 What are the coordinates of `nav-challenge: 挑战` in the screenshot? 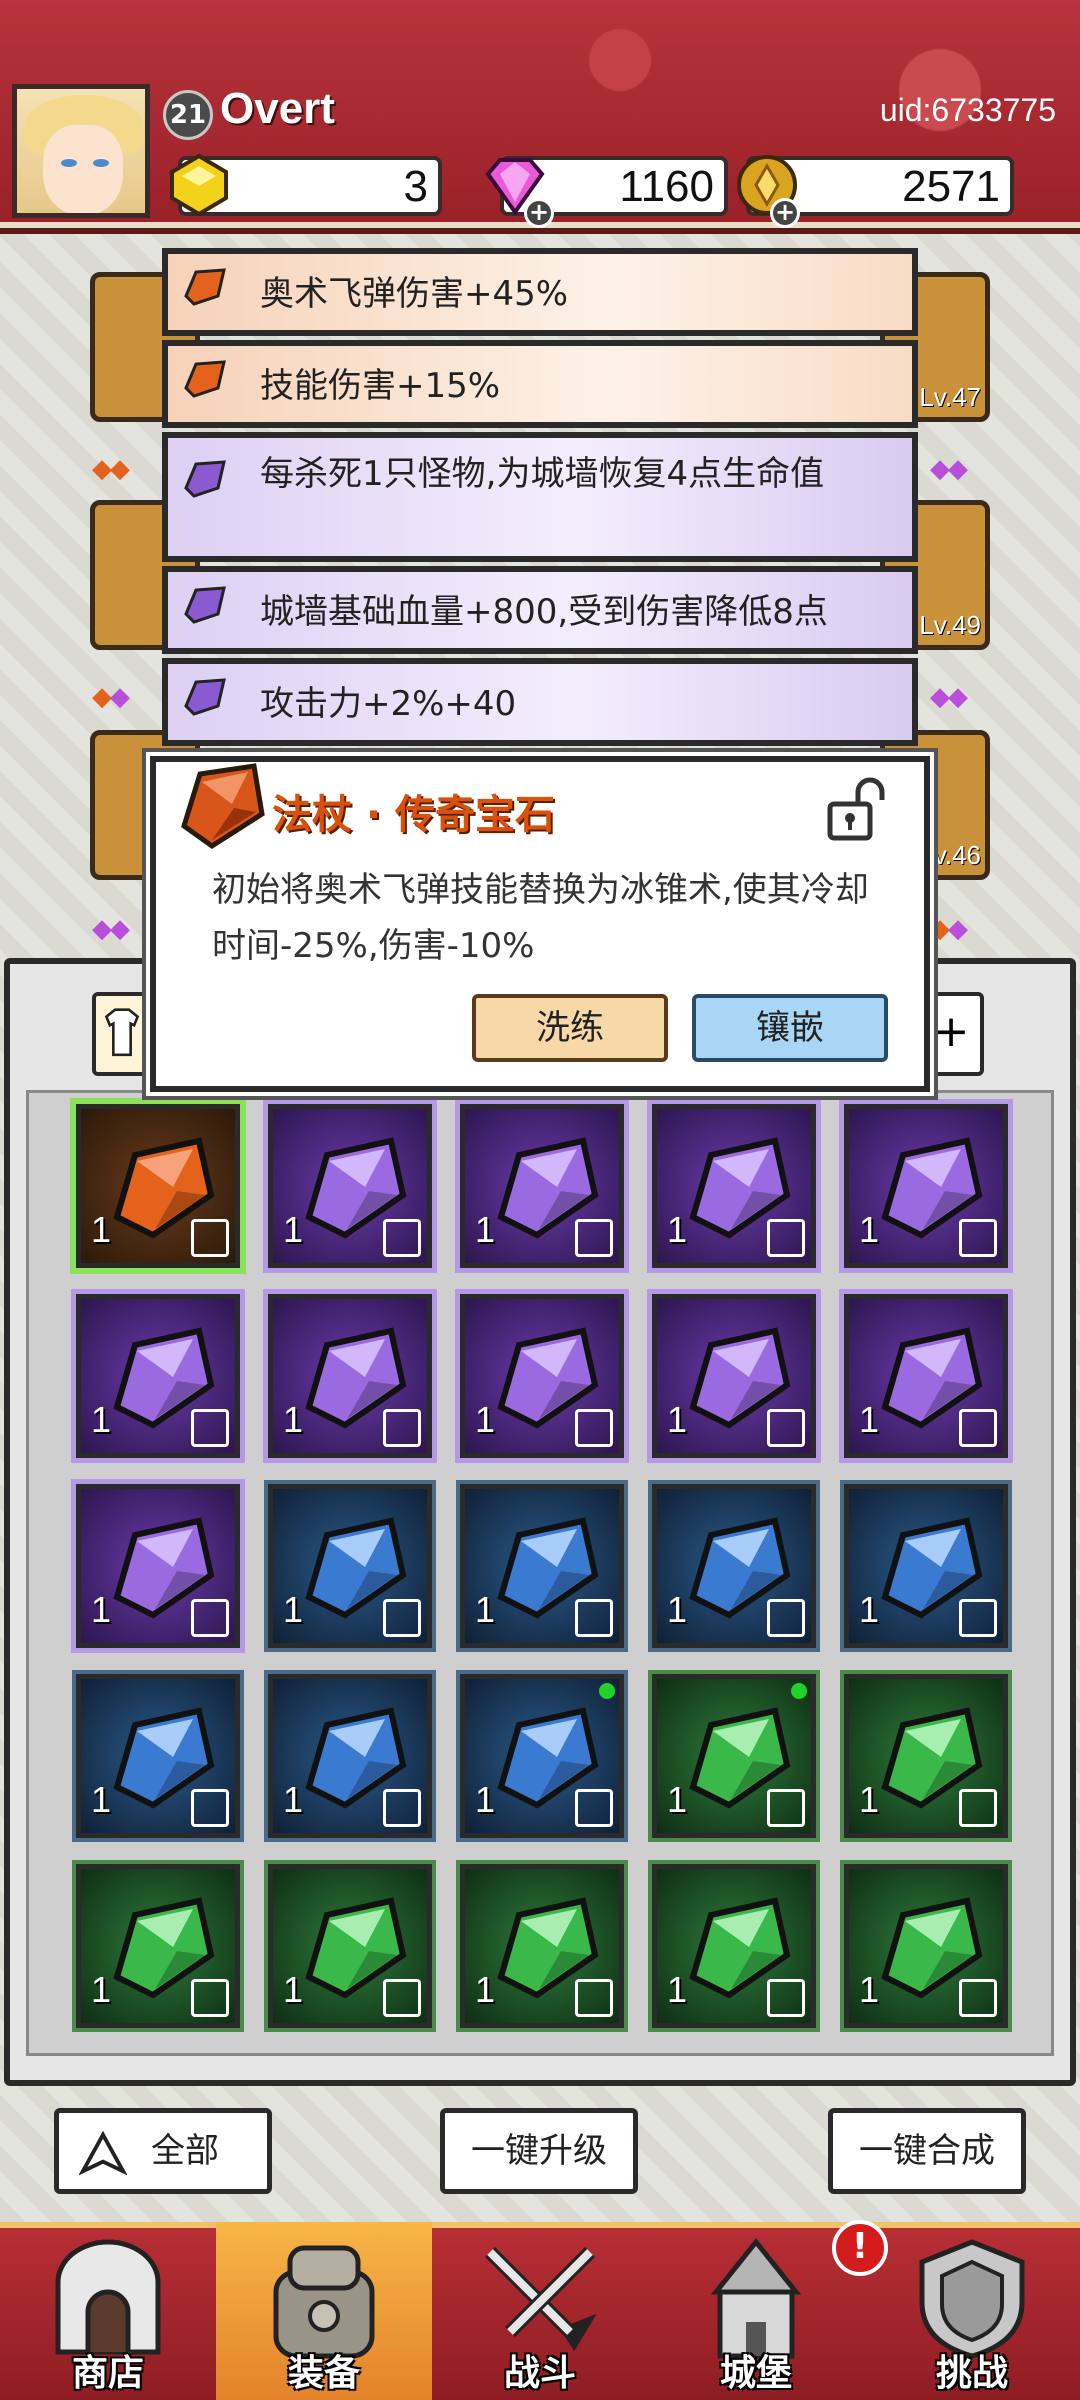 It's located at (972, 2311).